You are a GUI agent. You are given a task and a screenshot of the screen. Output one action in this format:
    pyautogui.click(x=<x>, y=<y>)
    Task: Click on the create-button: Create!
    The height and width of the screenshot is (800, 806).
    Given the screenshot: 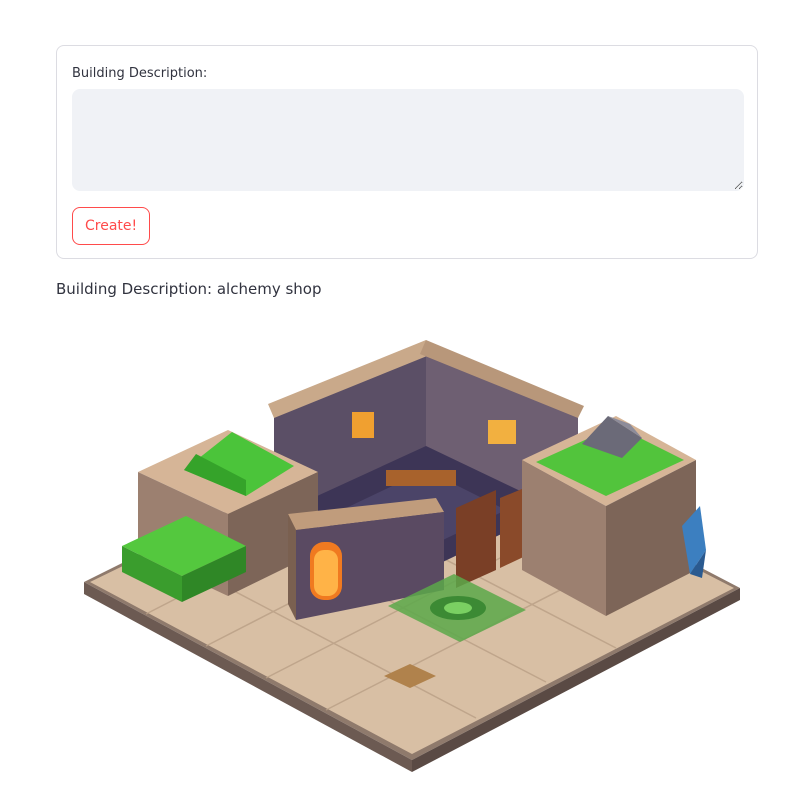 What is the action you would take?
    pyautogui.click(x=111, y=226)
    